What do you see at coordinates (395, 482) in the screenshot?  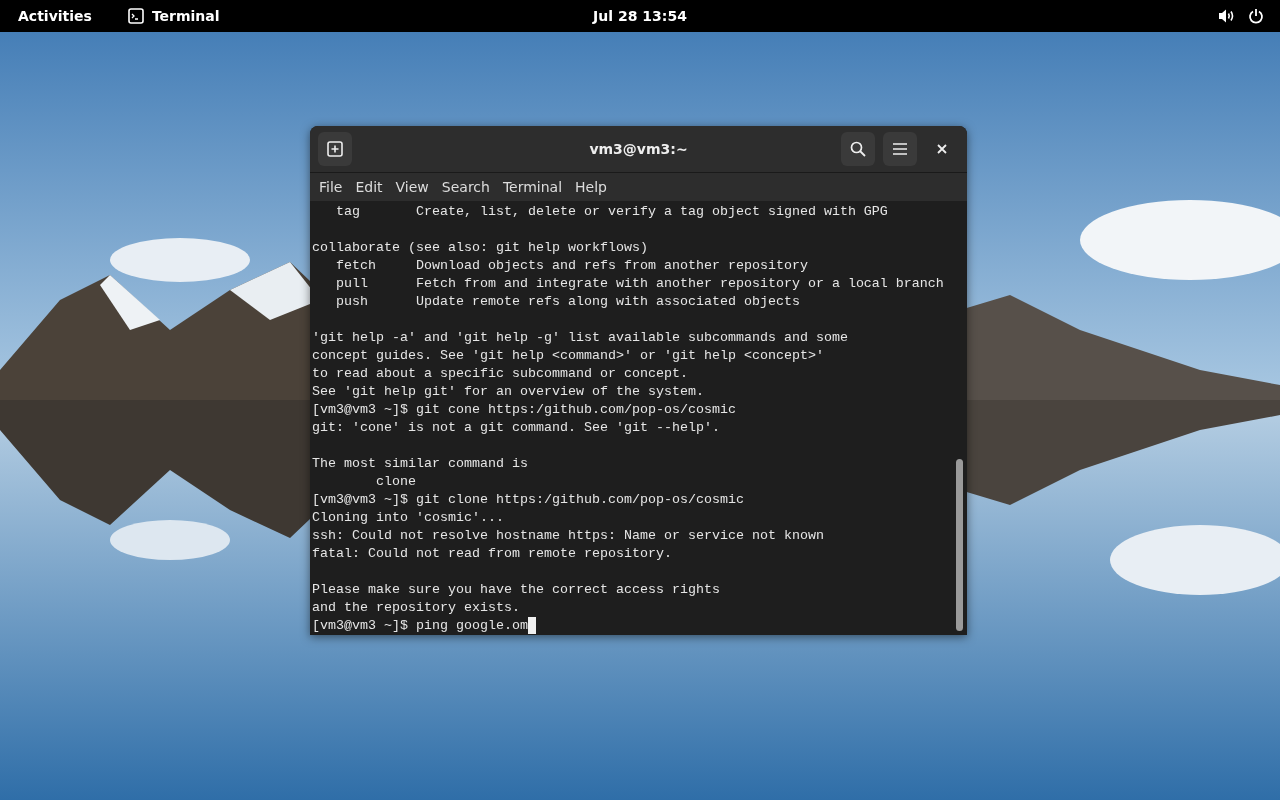 I see `terminal-line: clone` at bounding box center [395, 482].